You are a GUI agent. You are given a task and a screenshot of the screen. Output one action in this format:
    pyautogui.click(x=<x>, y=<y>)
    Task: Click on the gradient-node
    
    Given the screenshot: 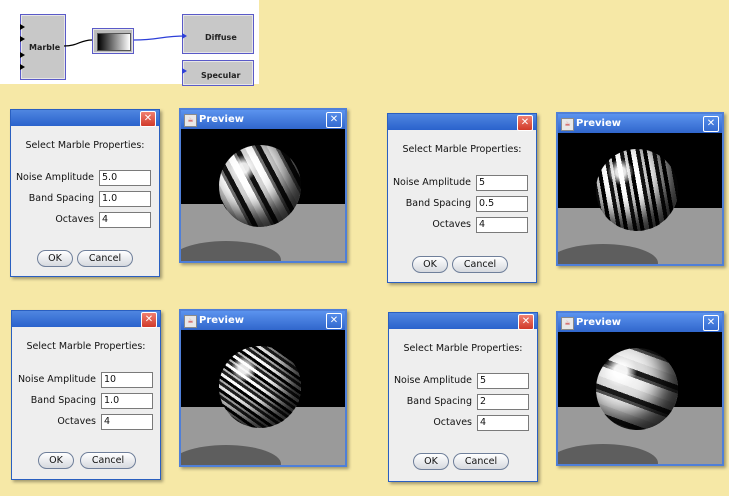 What is the action you would take?
    pyautogui.click(x=113, y=41)
    